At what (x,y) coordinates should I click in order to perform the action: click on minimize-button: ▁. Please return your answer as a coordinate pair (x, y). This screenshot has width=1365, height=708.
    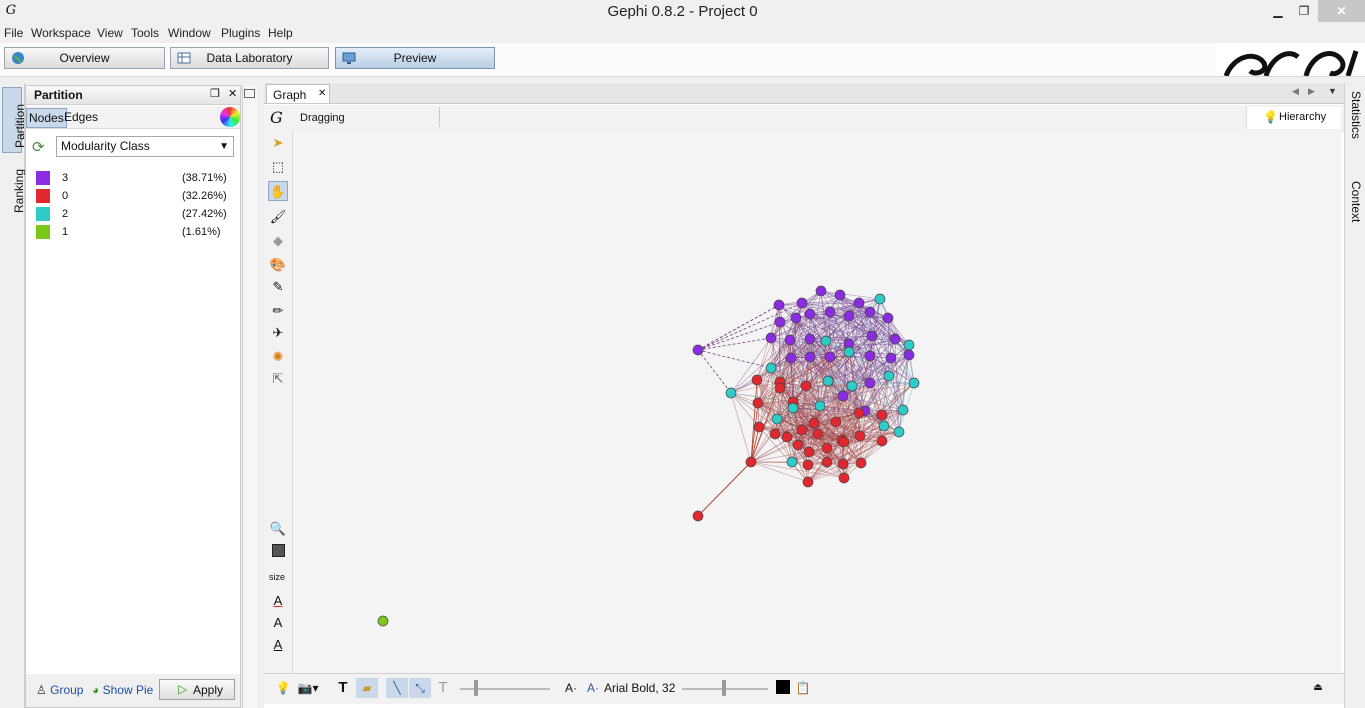
    Looking at the image, I should click on (1278, 11).